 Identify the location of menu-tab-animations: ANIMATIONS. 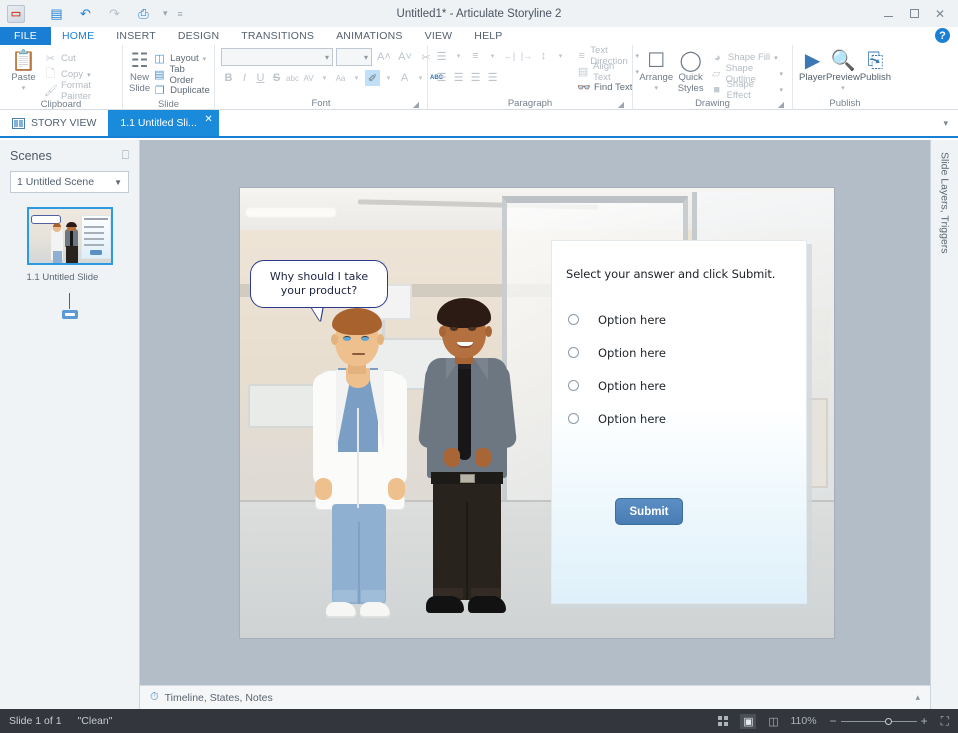
(369, 36).